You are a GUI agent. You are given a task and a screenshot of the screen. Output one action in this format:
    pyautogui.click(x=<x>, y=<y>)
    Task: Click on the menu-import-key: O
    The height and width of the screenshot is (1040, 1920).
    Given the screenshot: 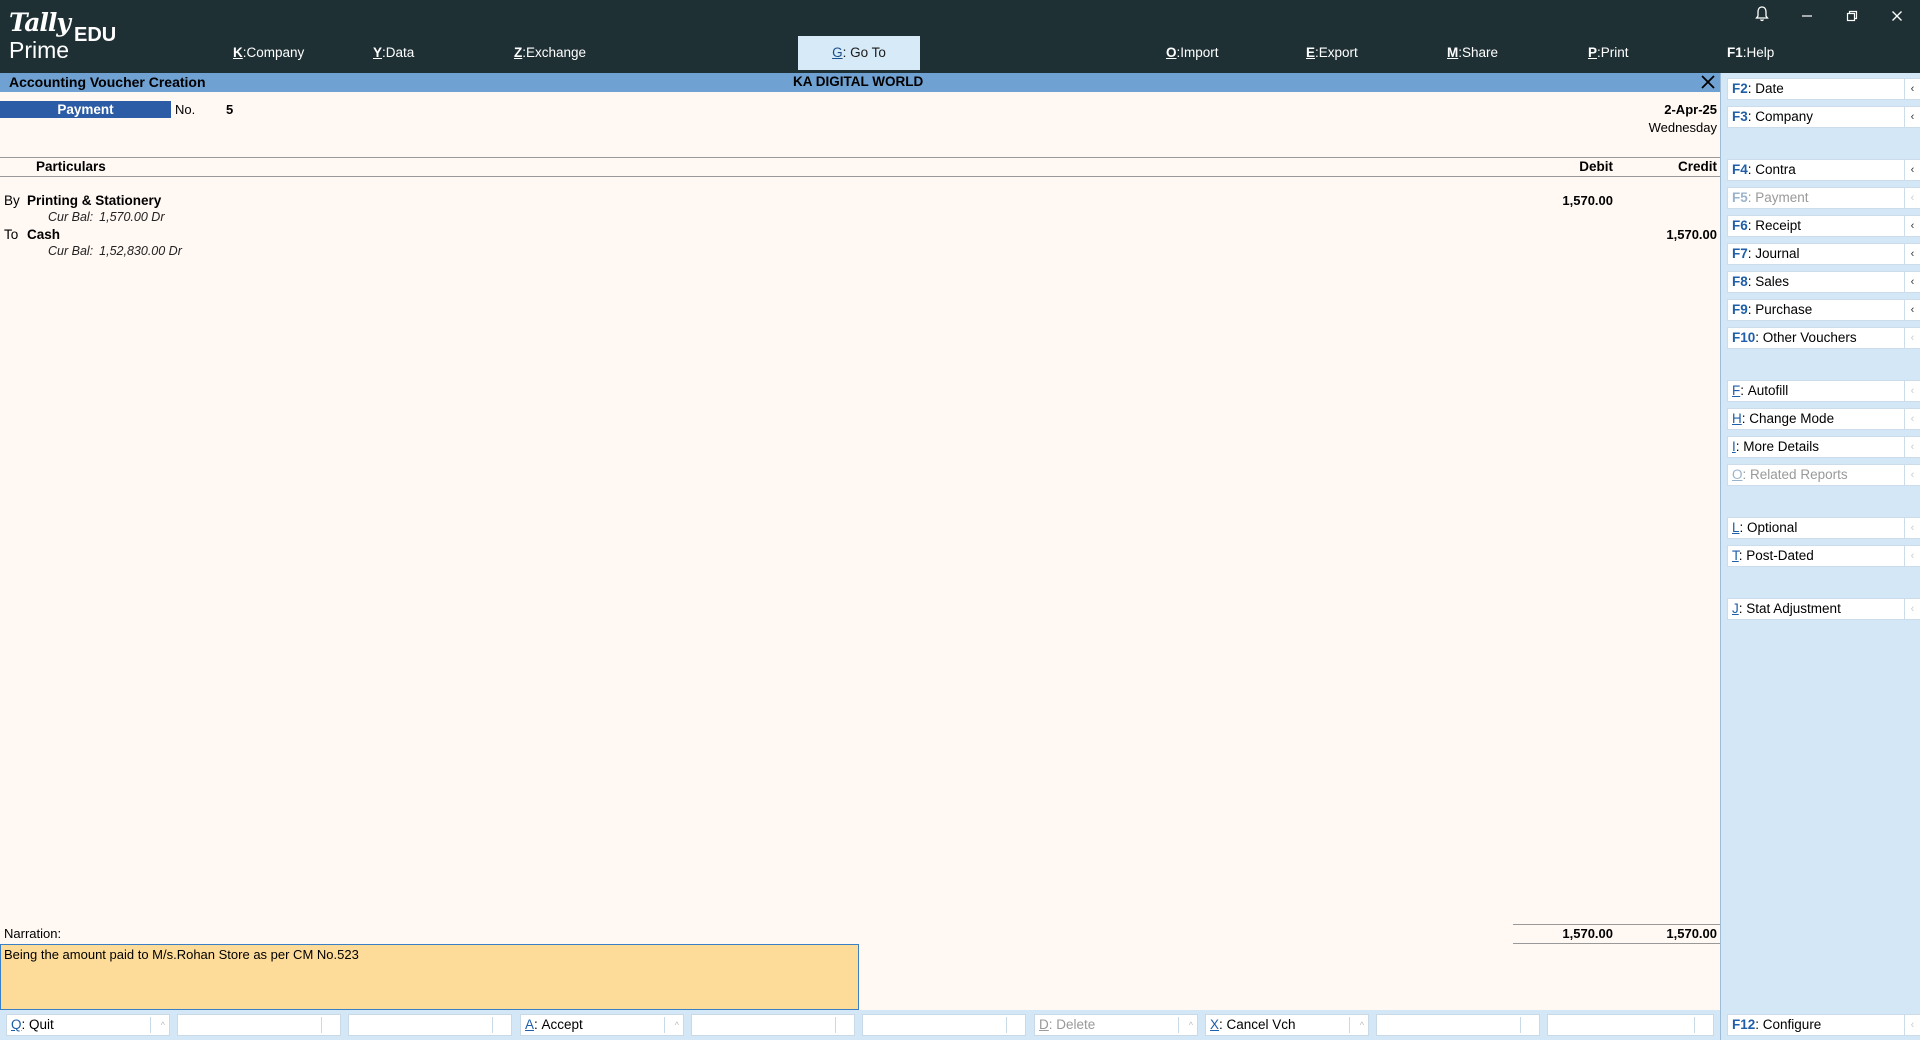 What is the action you would take?
    pyautogui.click(x=1171, y=52)
    